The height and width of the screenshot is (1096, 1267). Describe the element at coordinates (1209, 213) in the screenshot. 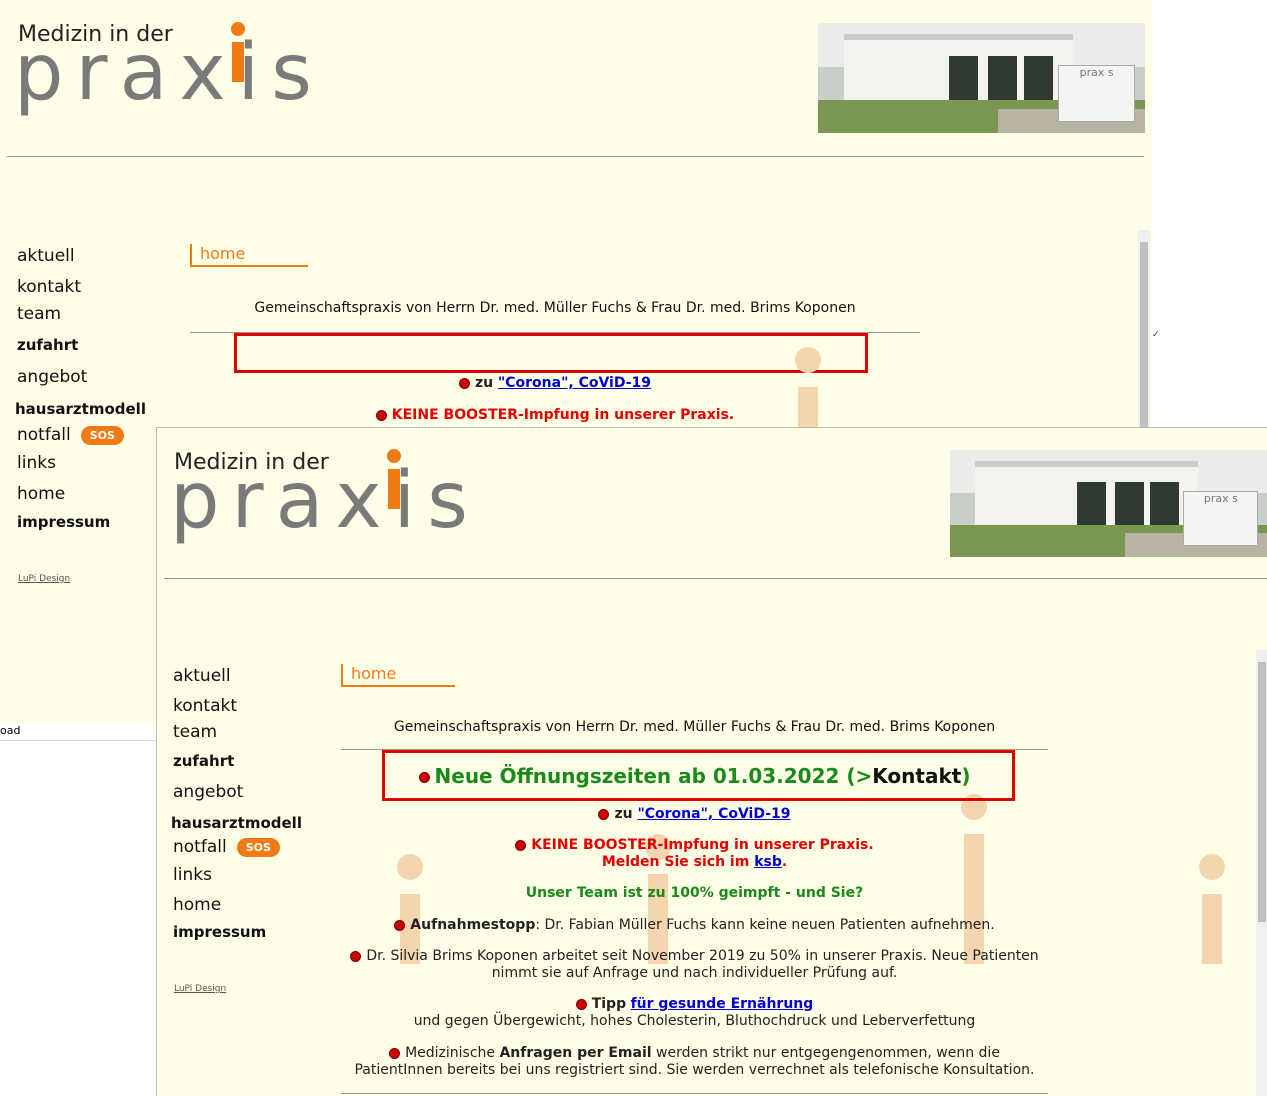

I see `background-strip: ✓` at that location.